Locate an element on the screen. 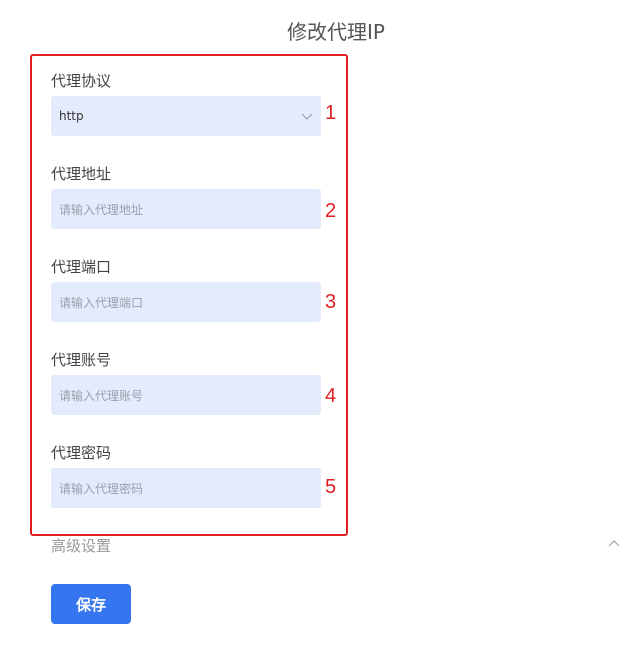  advanced-settings-toggle: 高级设置 is located at coordinates (81, 545).